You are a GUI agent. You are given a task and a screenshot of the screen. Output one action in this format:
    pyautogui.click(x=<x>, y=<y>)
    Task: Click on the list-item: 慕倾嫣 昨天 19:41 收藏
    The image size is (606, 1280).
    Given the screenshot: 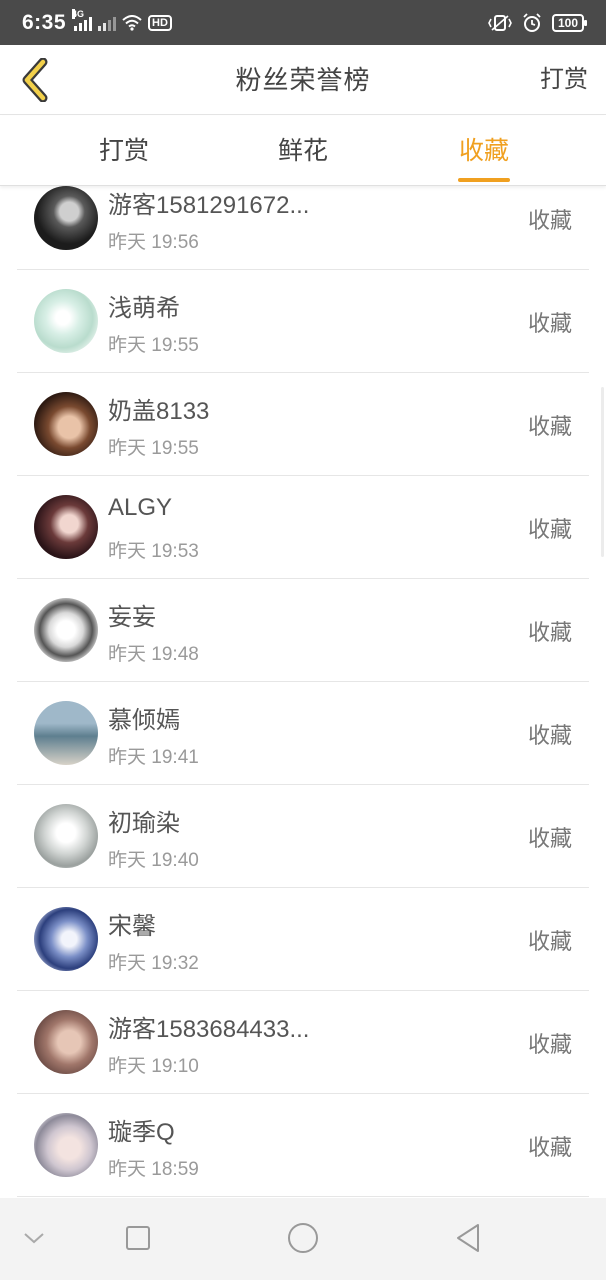 What is the action you would take?
    pyautogui.click(x=303, y=733)
    